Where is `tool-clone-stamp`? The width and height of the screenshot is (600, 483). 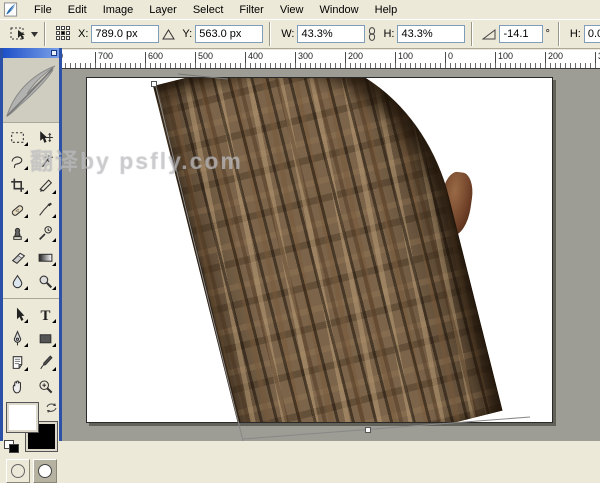 tool-clone-stamp is located at coordinates (17, 233).